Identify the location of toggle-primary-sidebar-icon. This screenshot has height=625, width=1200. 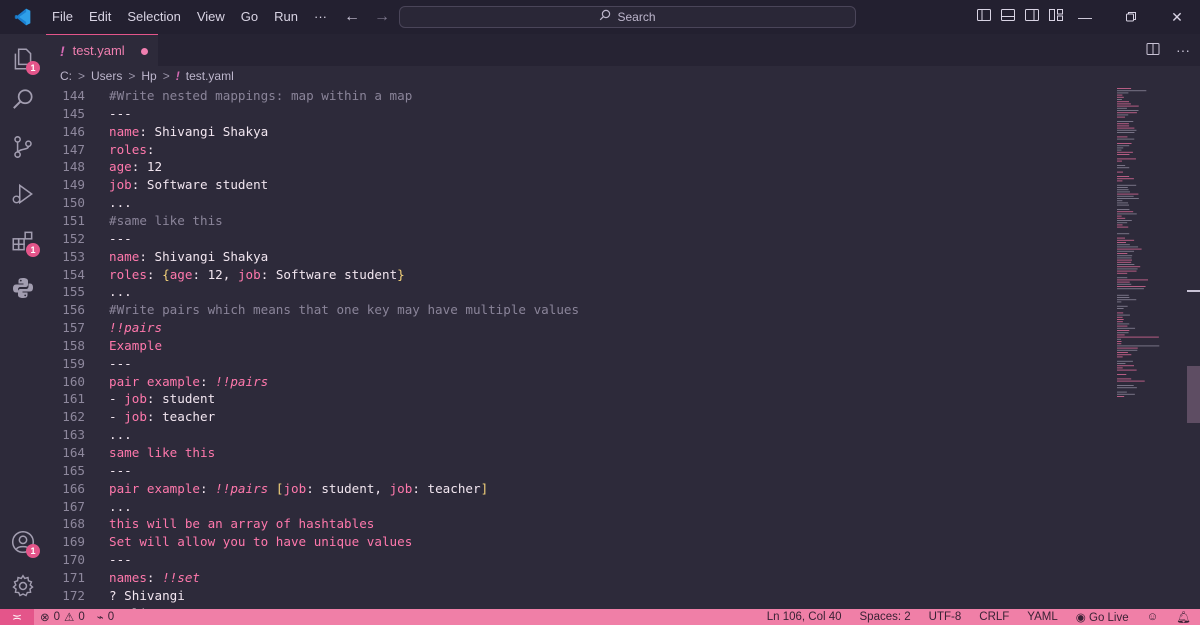
(984, 17).